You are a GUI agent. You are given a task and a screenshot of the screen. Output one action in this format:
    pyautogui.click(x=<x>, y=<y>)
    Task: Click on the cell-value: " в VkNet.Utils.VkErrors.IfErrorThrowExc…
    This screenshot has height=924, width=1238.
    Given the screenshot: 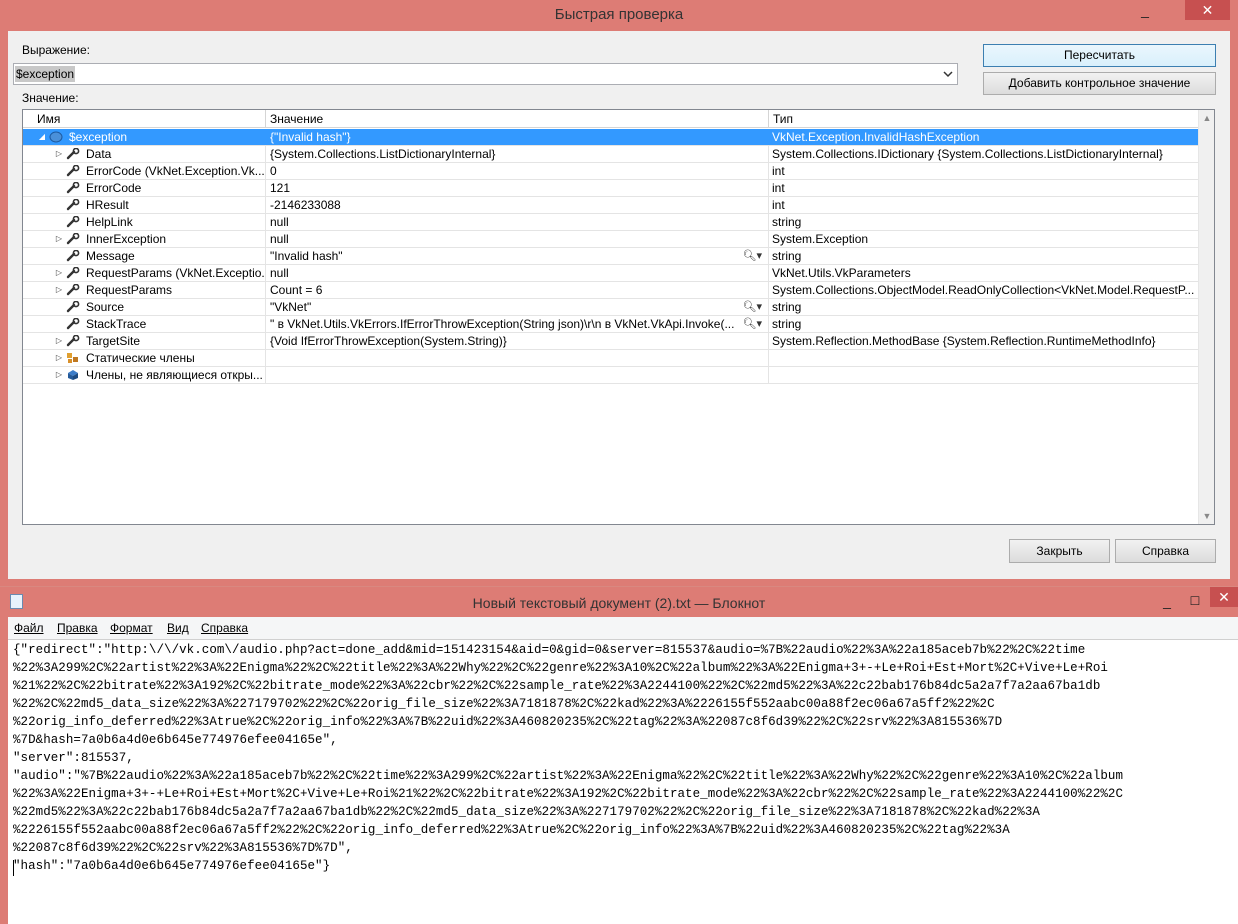 What is the action you would take?
    pyautogui.click(x=517, y=324)
    